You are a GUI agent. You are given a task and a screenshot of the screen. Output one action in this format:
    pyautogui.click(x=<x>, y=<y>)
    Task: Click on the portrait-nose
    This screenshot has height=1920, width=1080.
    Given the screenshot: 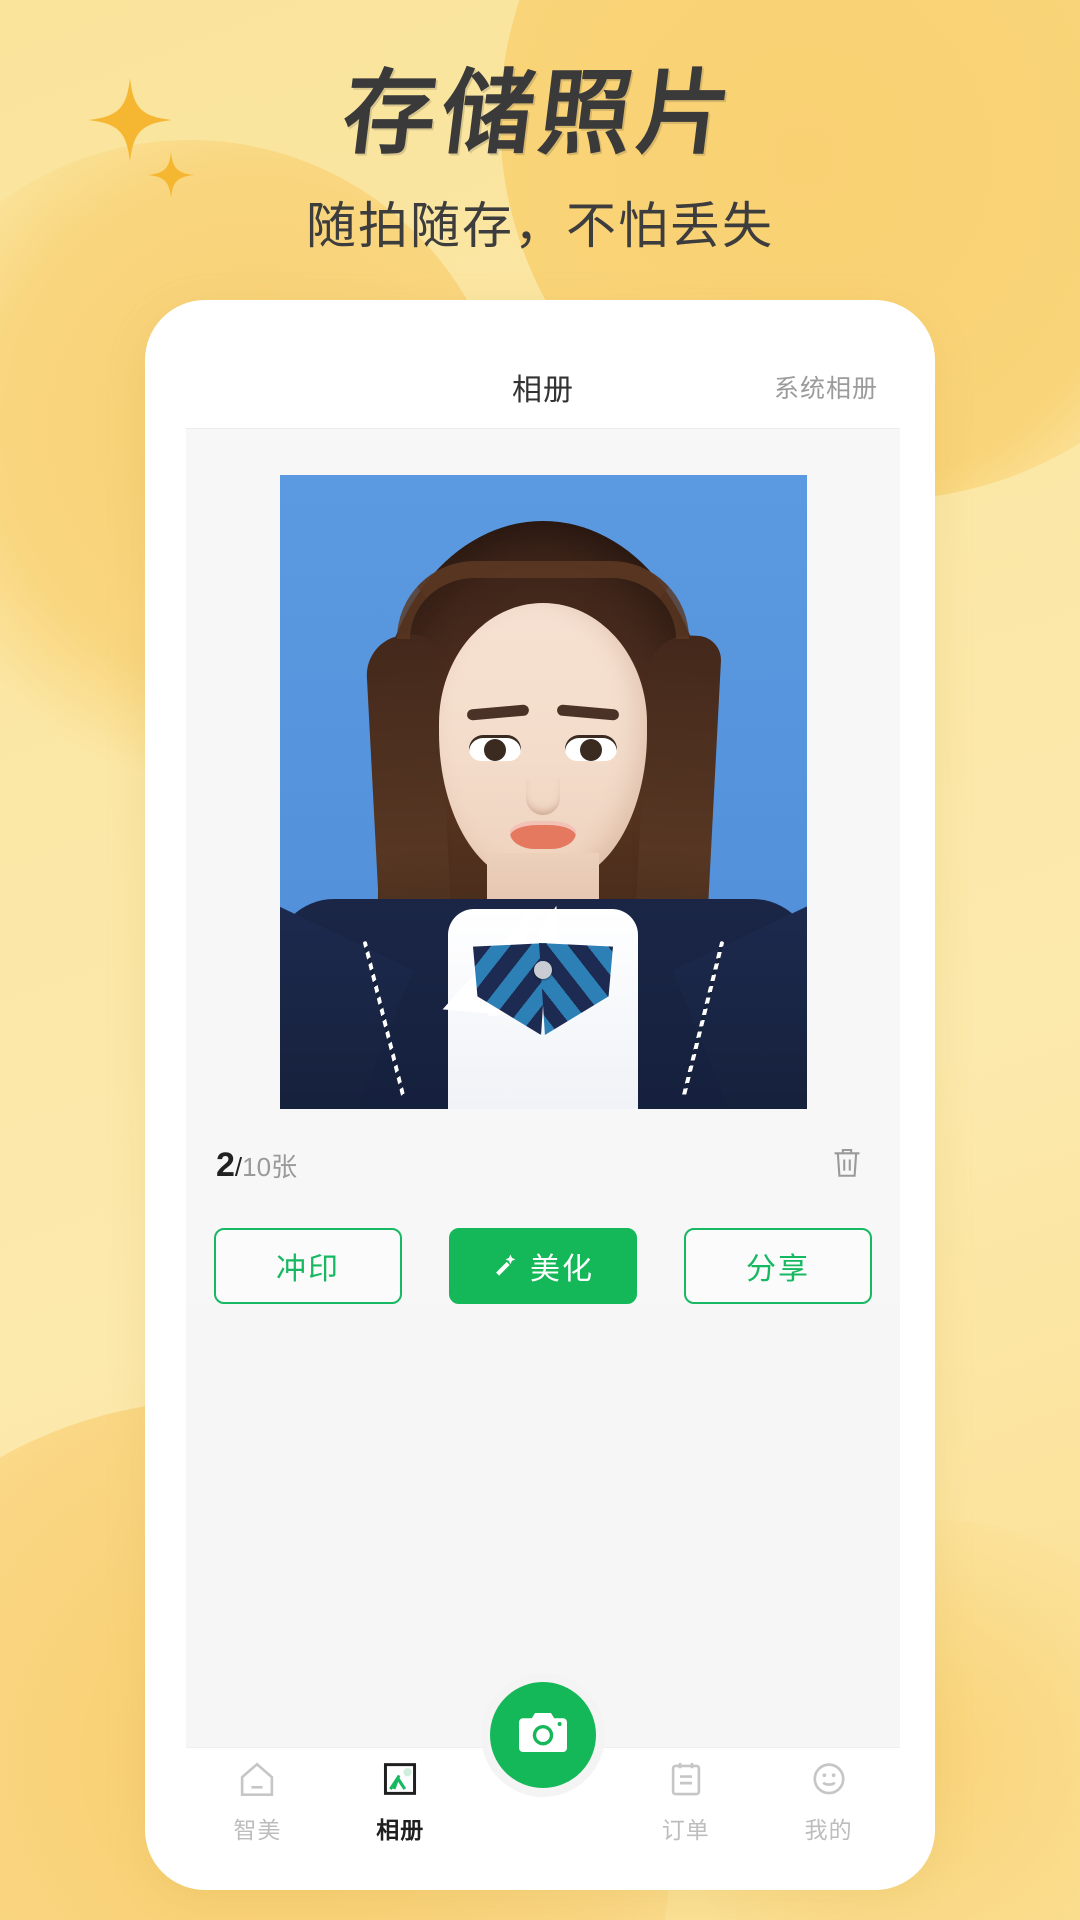 What is the action you would take?
    pyautogui.click(x=543, y=797)
    